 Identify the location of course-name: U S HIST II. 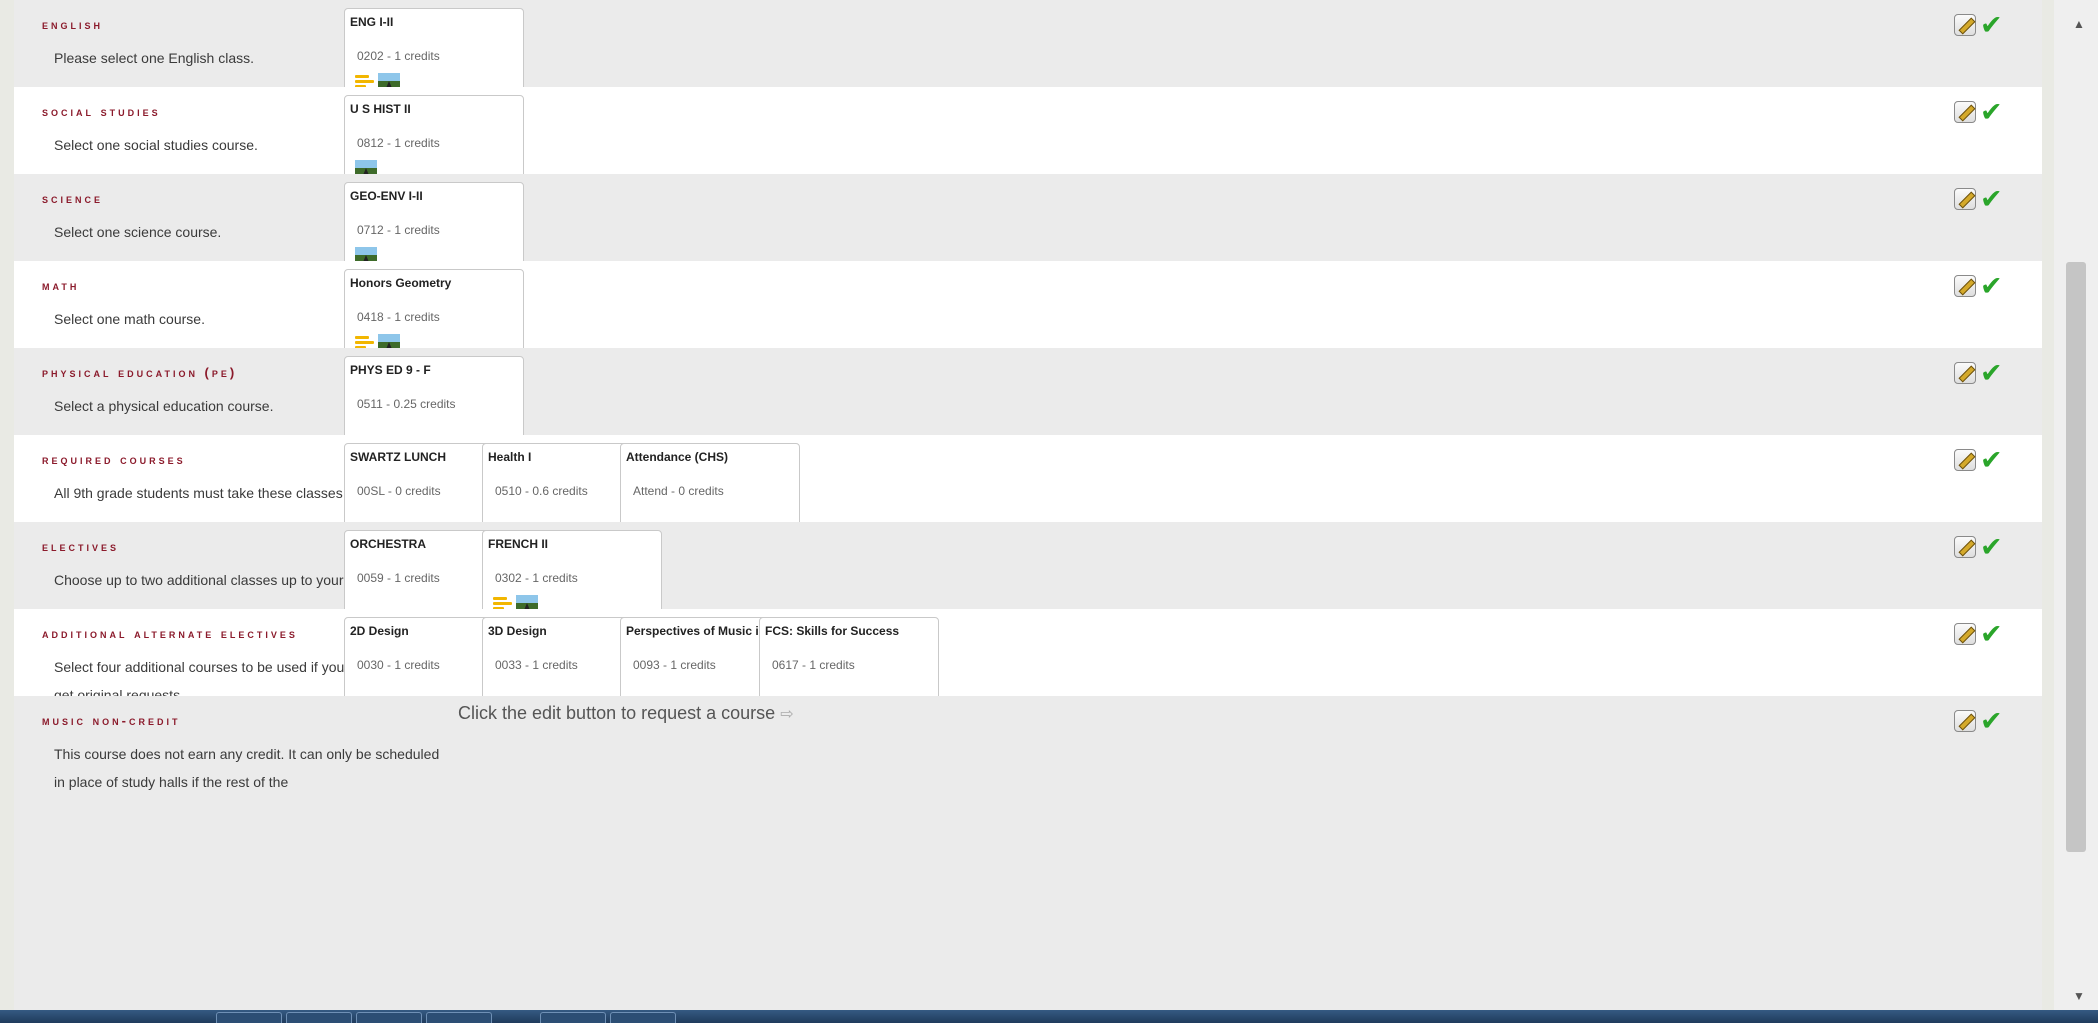
(380, 109).